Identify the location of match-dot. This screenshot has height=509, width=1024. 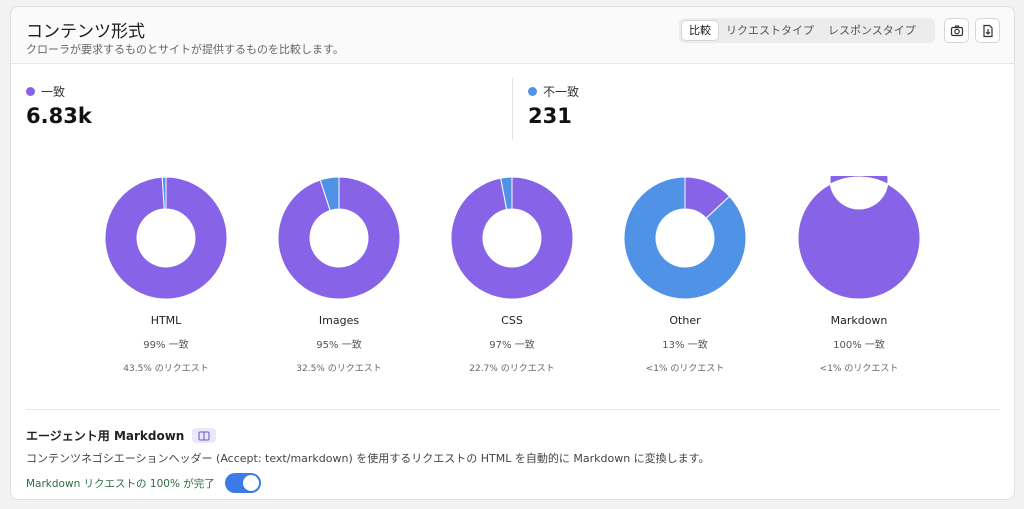
(30, 91).